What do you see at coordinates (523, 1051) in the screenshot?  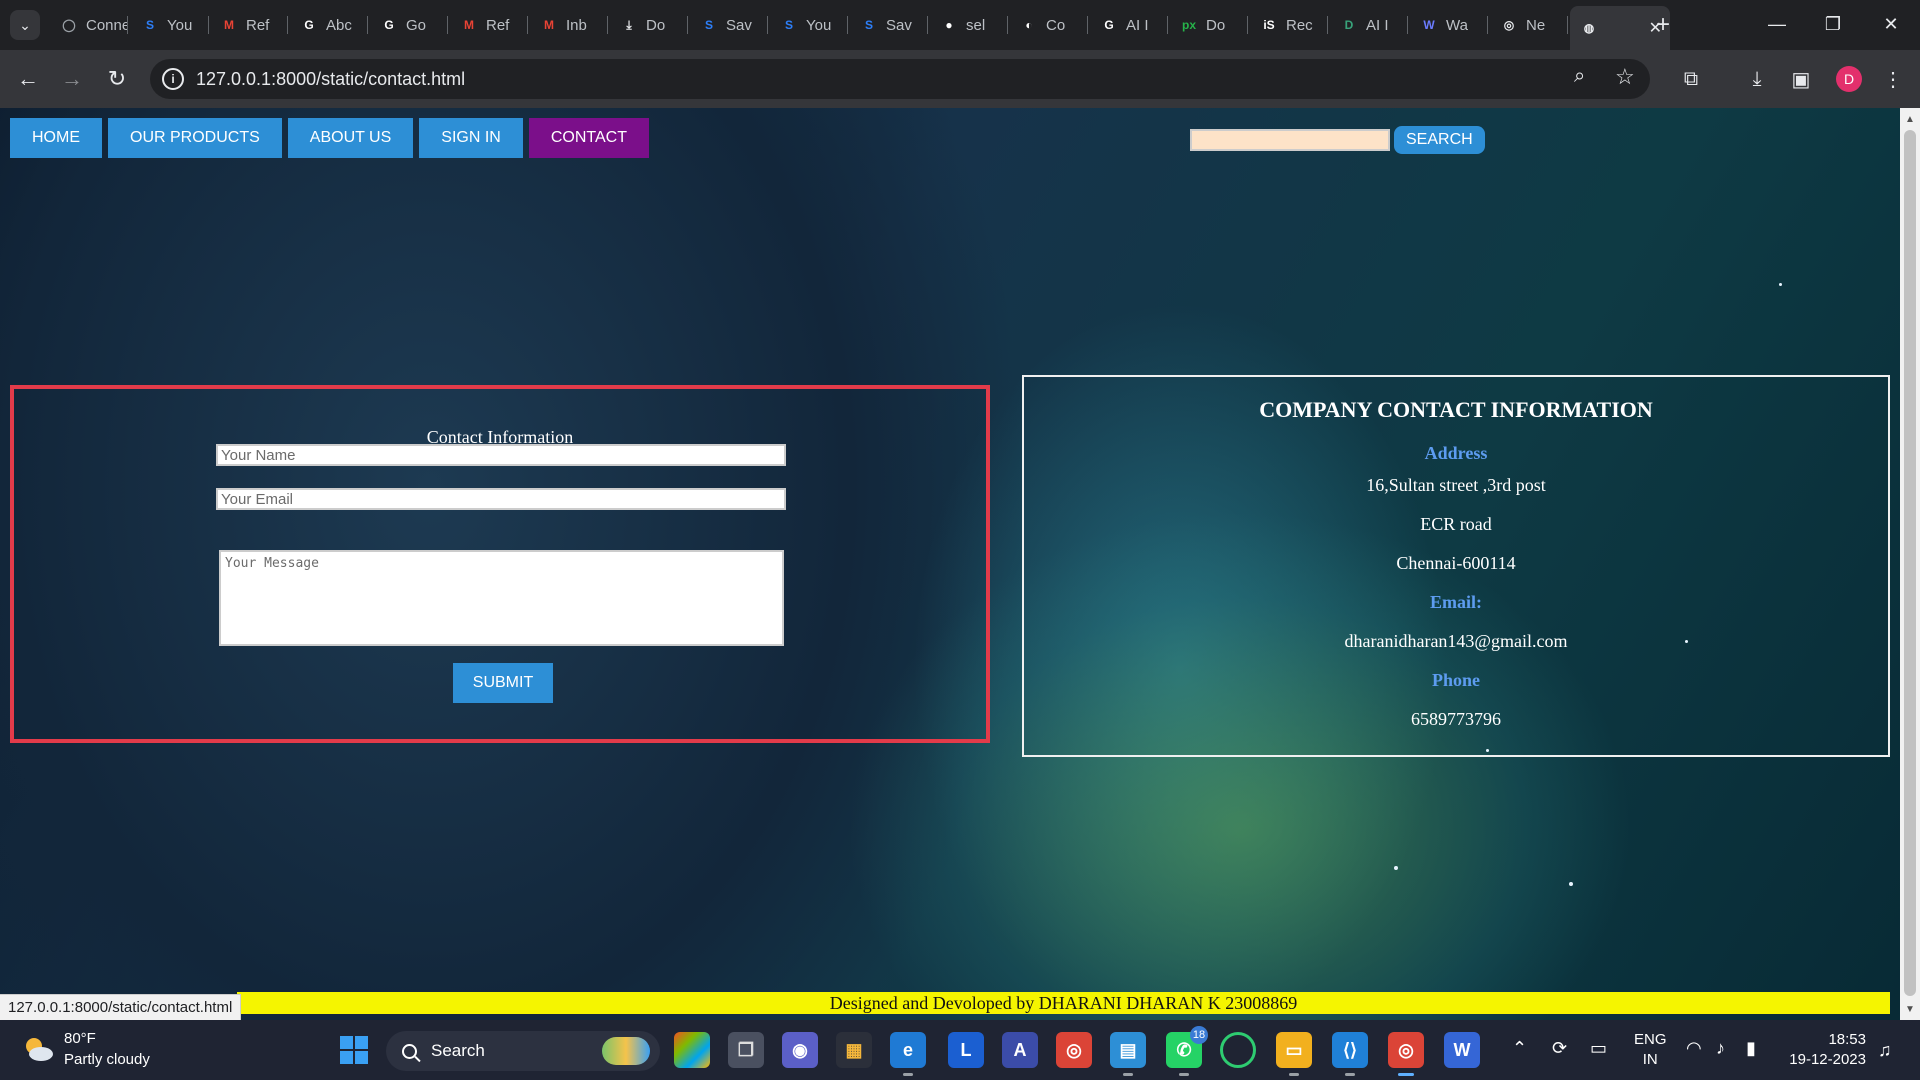 I see `taskbar-search: Search` at bounding box center [523, 1051].